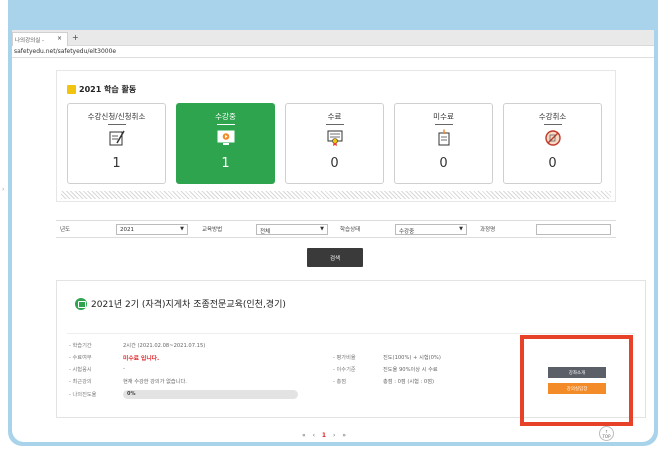 The image size is (662, 451). What do you see at coordinates (116, 118) in the screenshot?
I see `card-label: 수강신청/신청취소` at bounding box center [116, 118].